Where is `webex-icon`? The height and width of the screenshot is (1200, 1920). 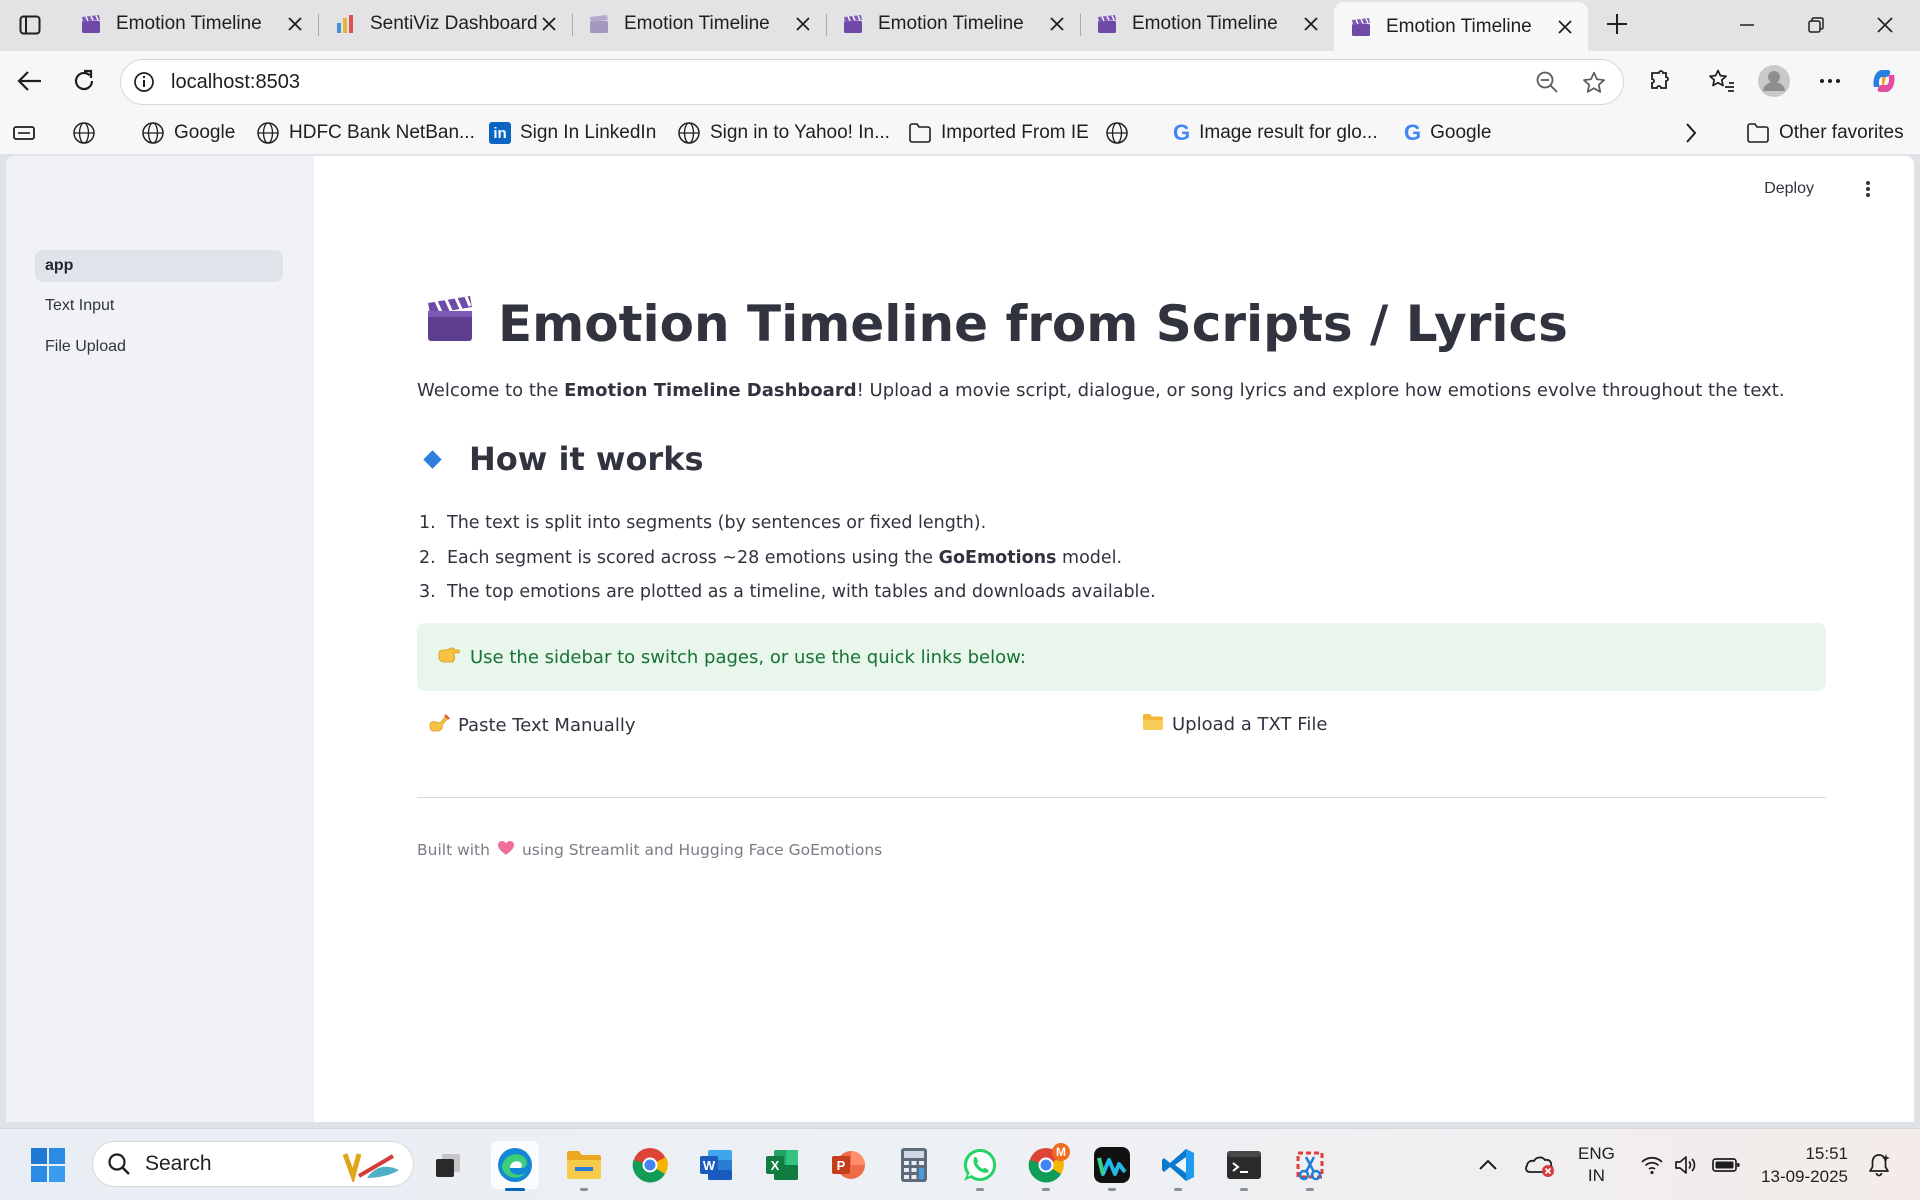
webex-icon is located at coordinates (1112, 1166).